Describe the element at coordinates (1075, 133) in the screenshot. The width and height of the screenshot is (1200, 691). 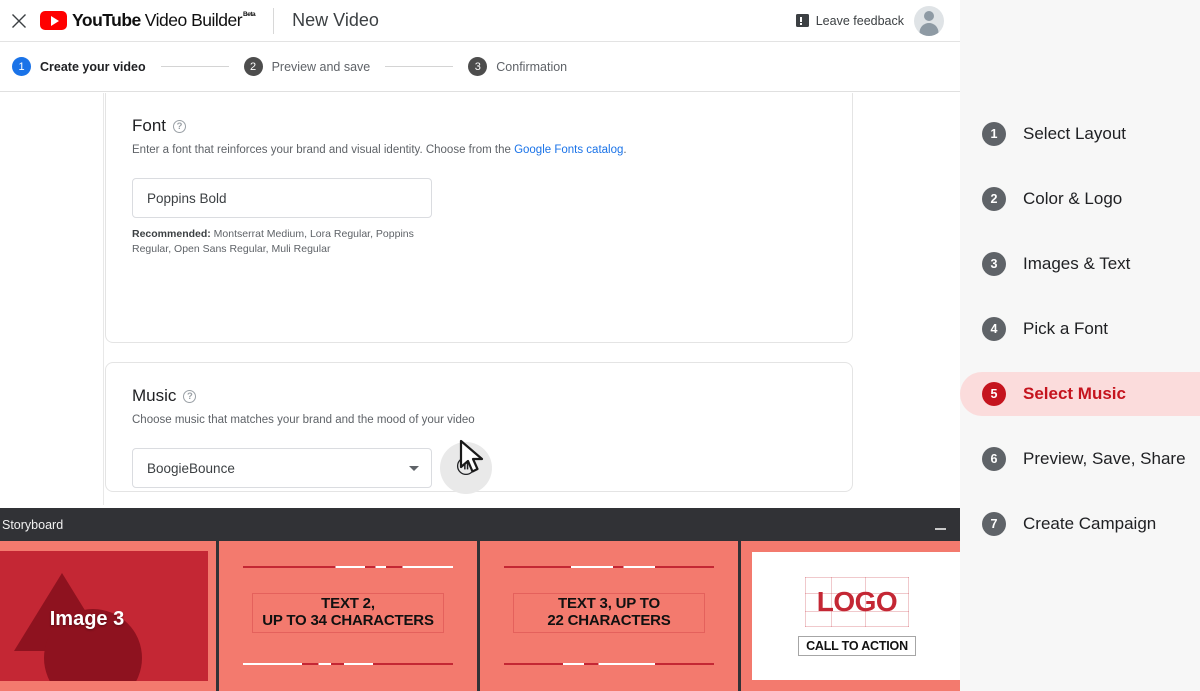
I see `guide-item-label: Select Layout` at that location.